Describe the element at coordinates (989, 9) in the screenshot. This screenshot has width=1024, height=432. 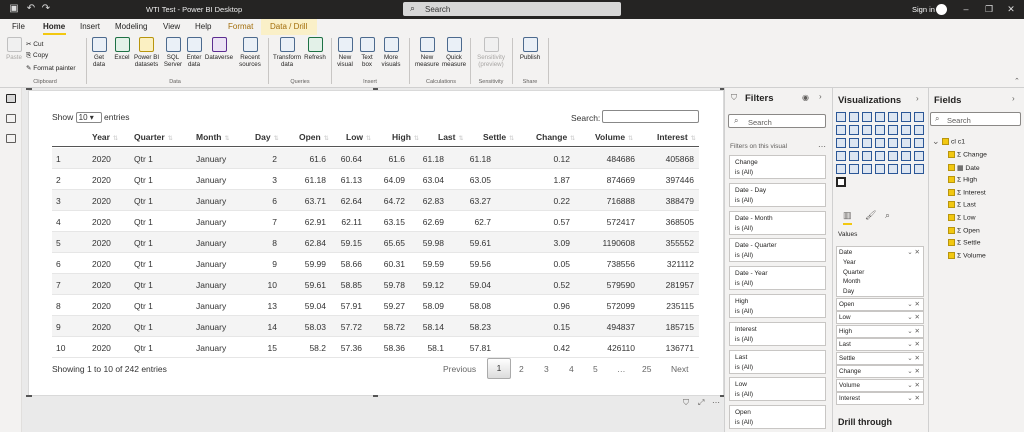
I see `maximize-icon: ❐` at that location.